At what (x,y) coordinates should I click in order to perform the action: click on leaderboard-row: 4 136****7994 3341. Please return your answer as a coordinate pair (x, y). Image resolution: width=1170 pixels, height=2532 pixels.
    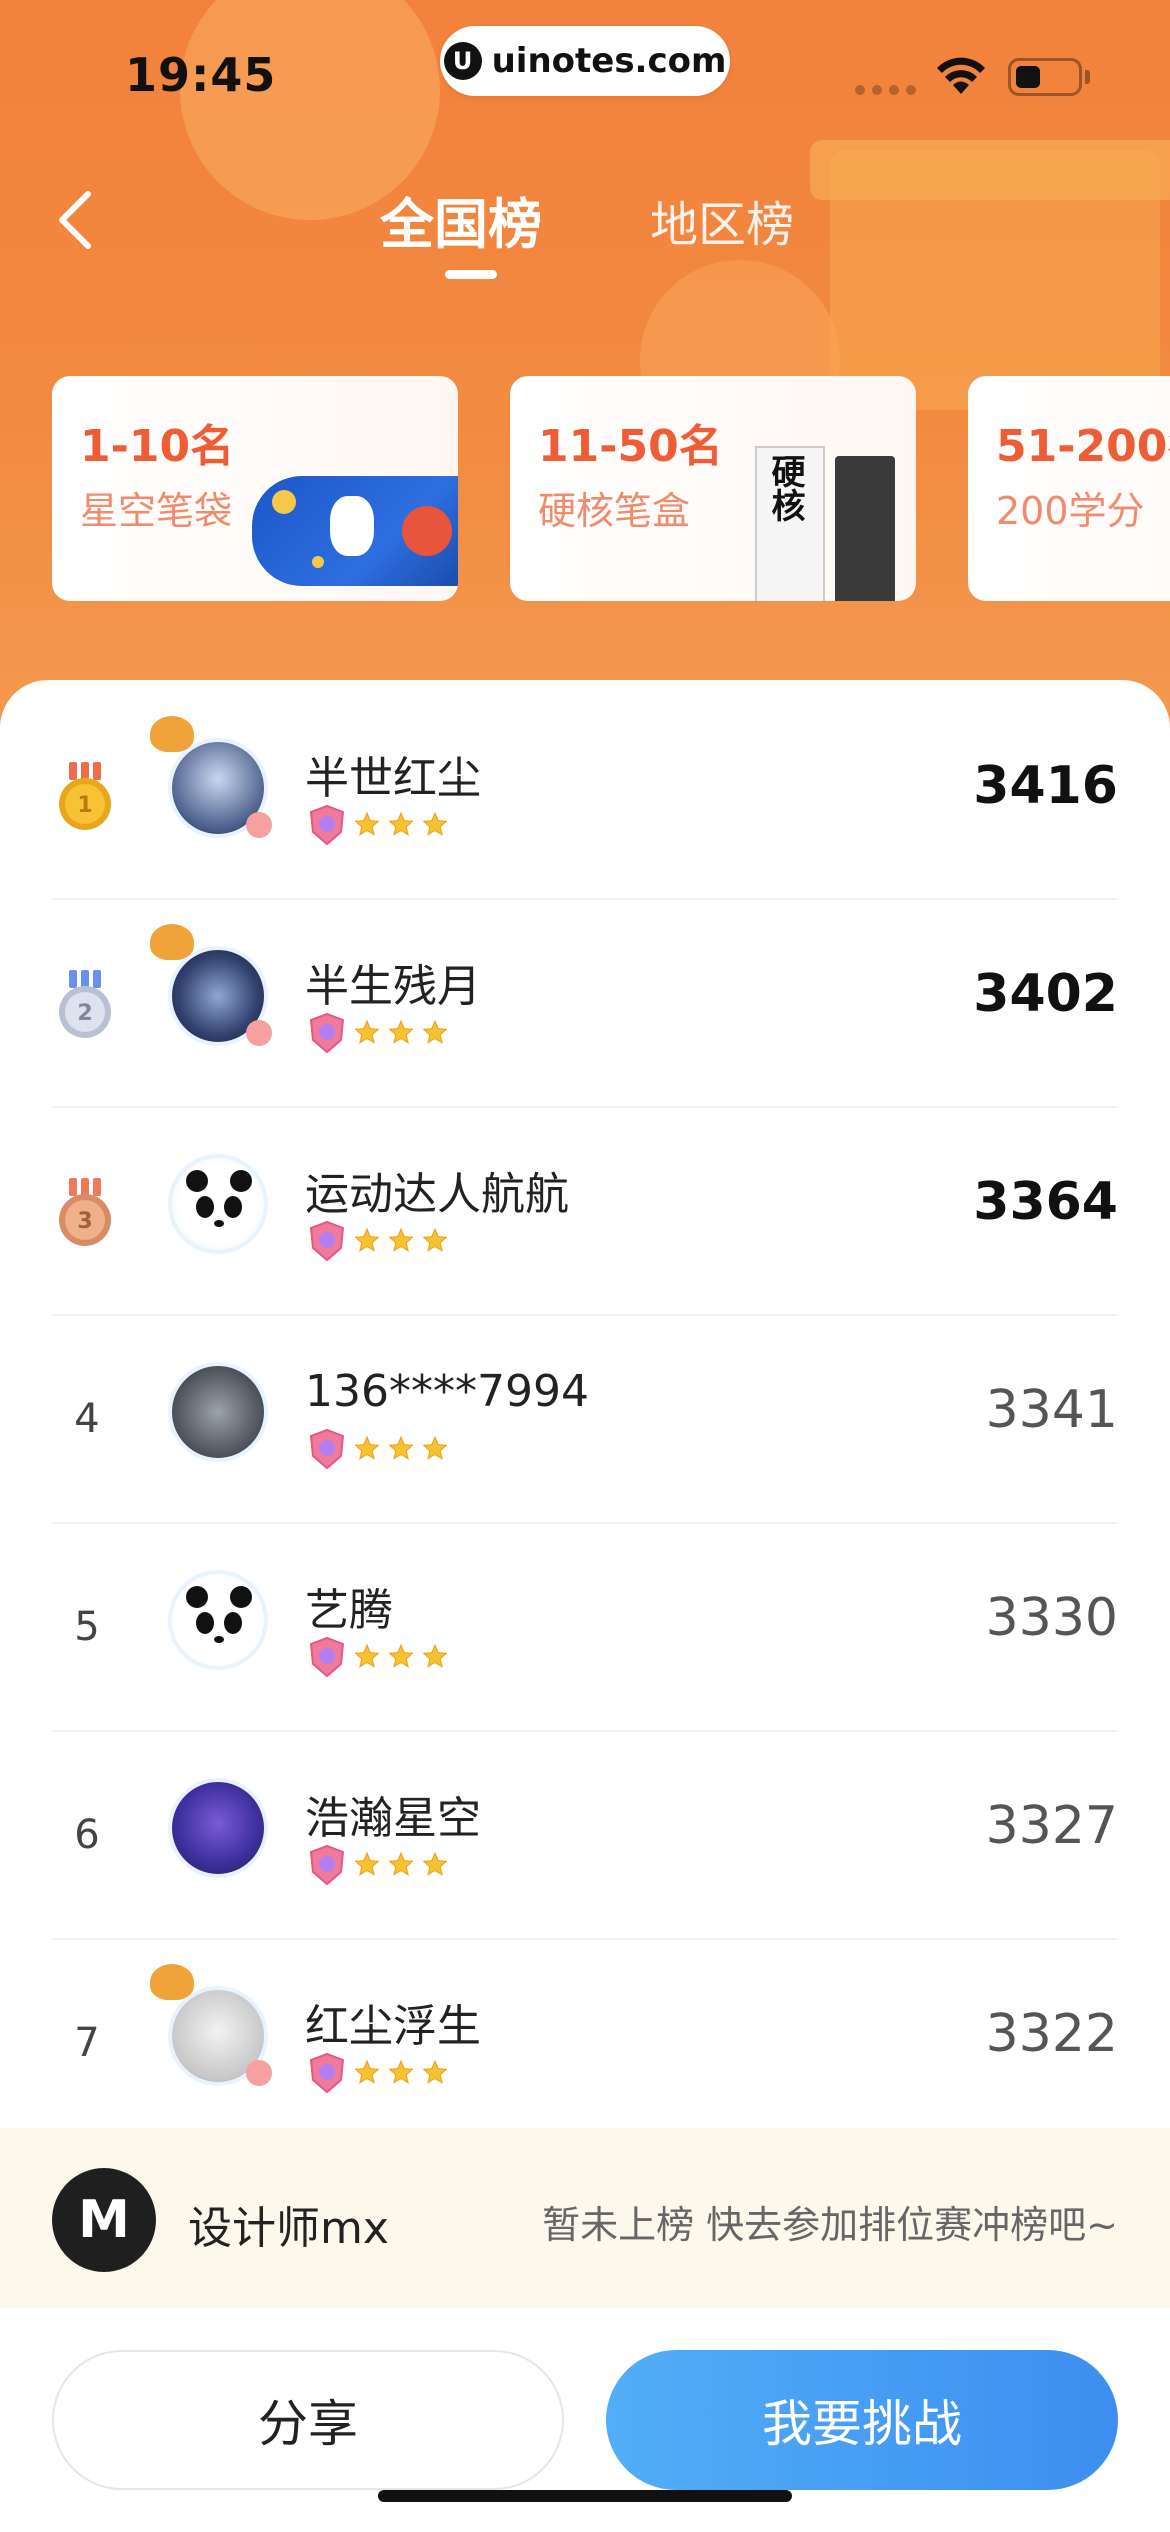
    Looking at the image, I should click on (585, 1420).